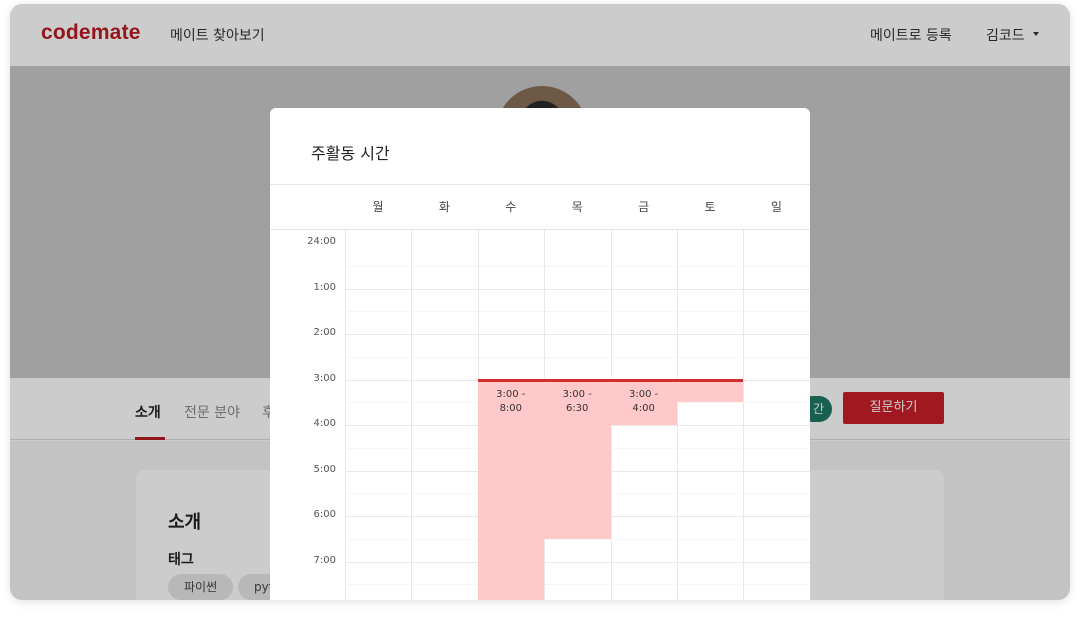 The image size is (1080, 618). I want to click on day-header: 목, so click(577, 207).